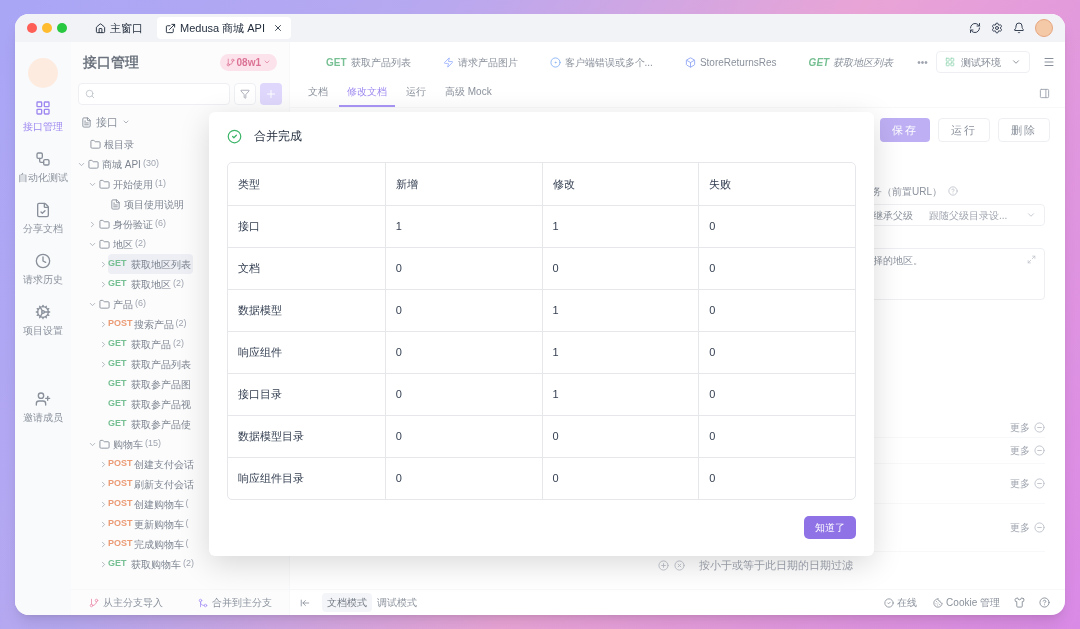 Image resolution: width=1080 pixels, height=629 pixels. What do you see at coordinates (161, 424) in the screenshot?
I see `item-name: 获取参产品使` at bounding box center [161, 424].